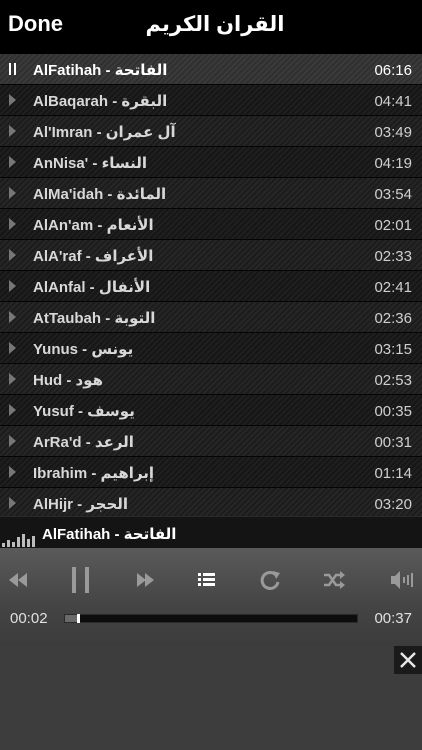 This screenshot has width=422, height=750. What do you see at coordinates (393, 101) in the screenshot?
I see `track-duration: 04:41` at bounding box center [393, 101].